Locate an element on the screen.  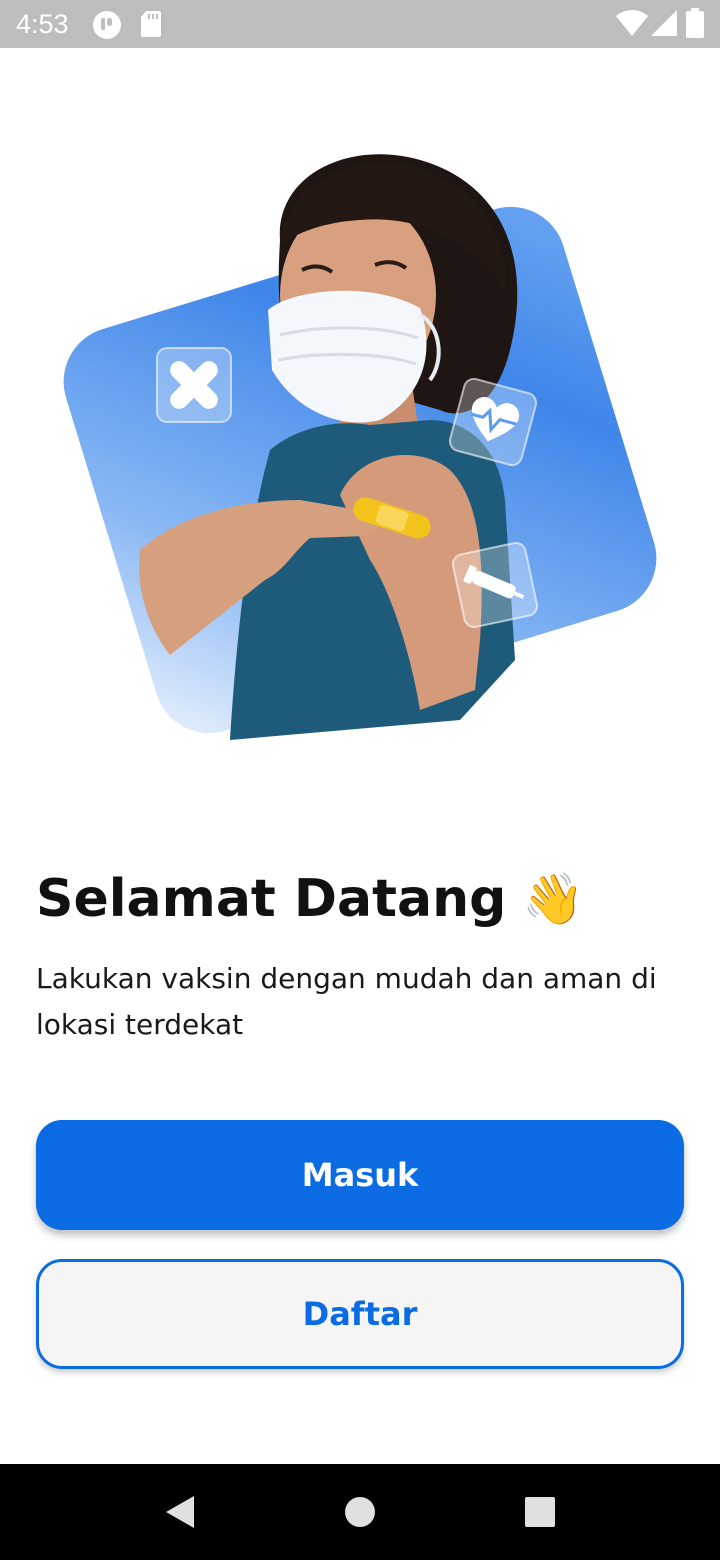
notification-app-icon is located at coordinates (107, 27).